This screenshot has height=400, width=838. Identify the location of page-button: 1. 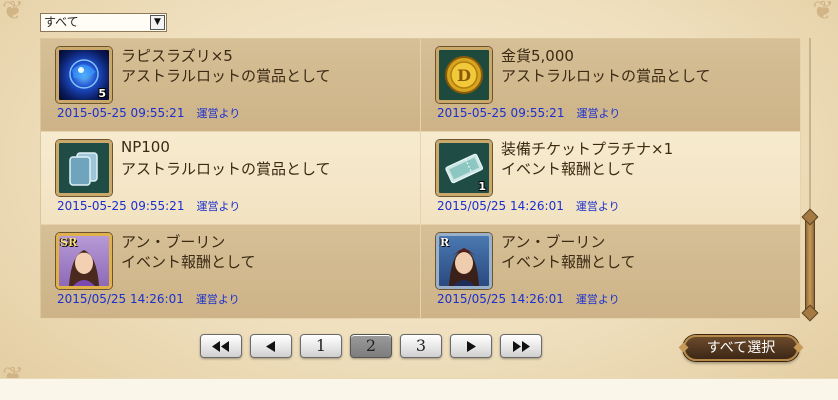
(321, 346).